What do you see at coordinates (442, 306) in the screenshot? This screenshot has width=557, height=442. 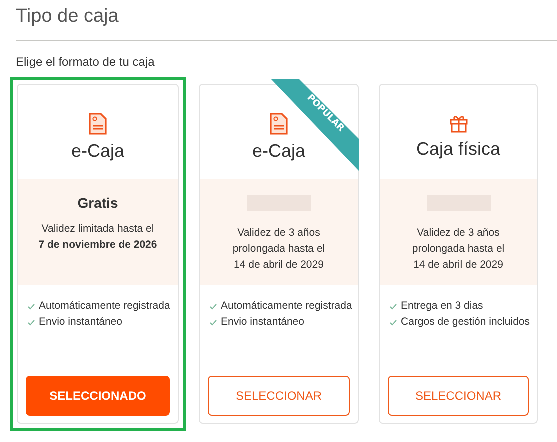 I see `feature-text: Entrega en 3 dias` at bounding box center [442, 306].